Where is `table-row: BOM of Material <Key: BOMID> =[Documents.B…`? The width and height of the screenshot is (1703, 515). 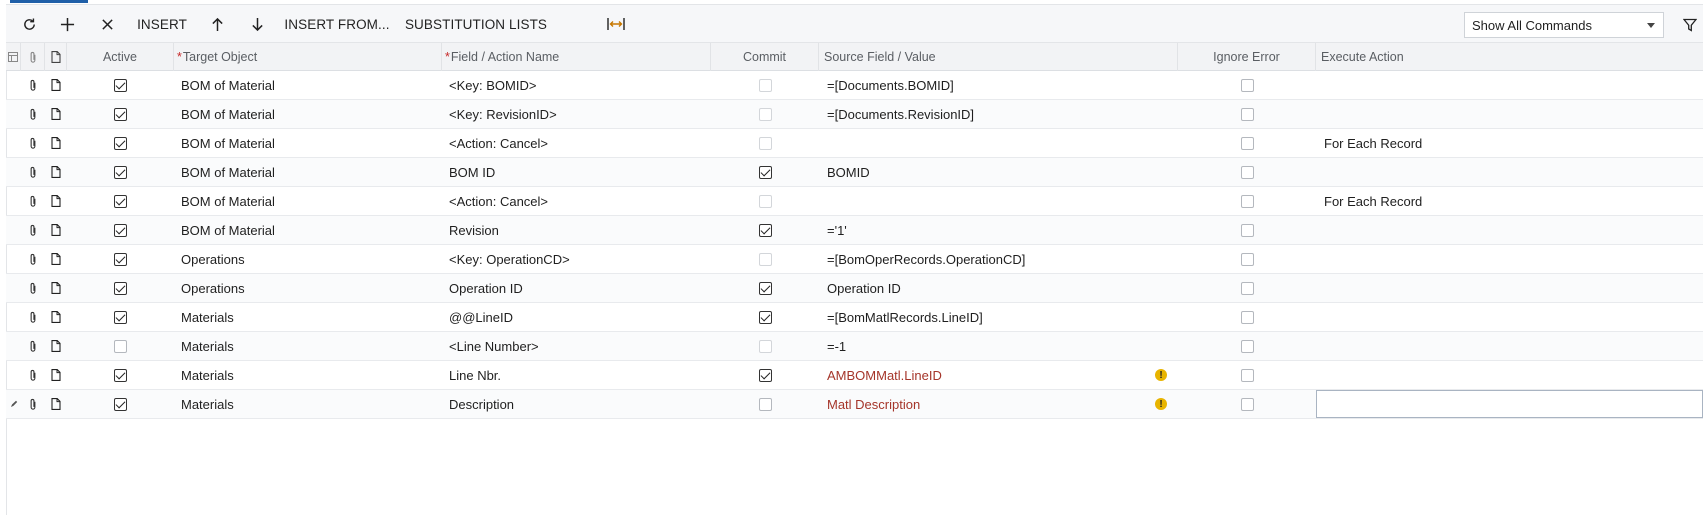
table-row: BOM of Material <Key: BOMID> =[Documents.B… is located at coordinates (854, 85).